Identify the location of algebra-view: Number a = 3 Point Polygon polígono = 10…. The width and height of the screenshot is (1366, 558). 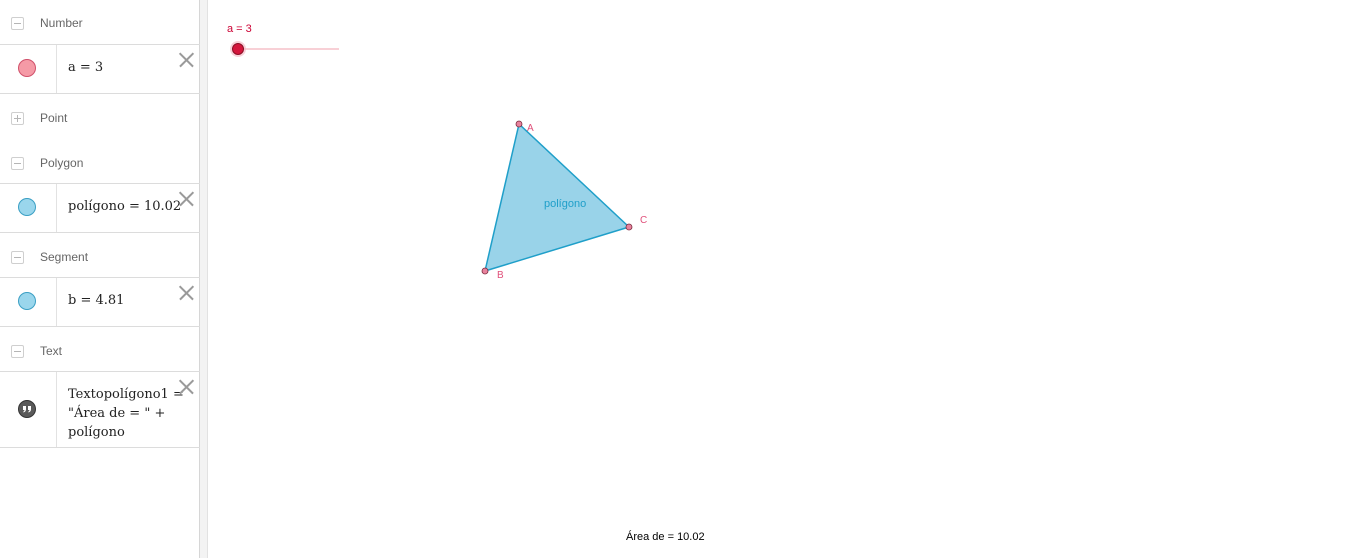
(100, 279).